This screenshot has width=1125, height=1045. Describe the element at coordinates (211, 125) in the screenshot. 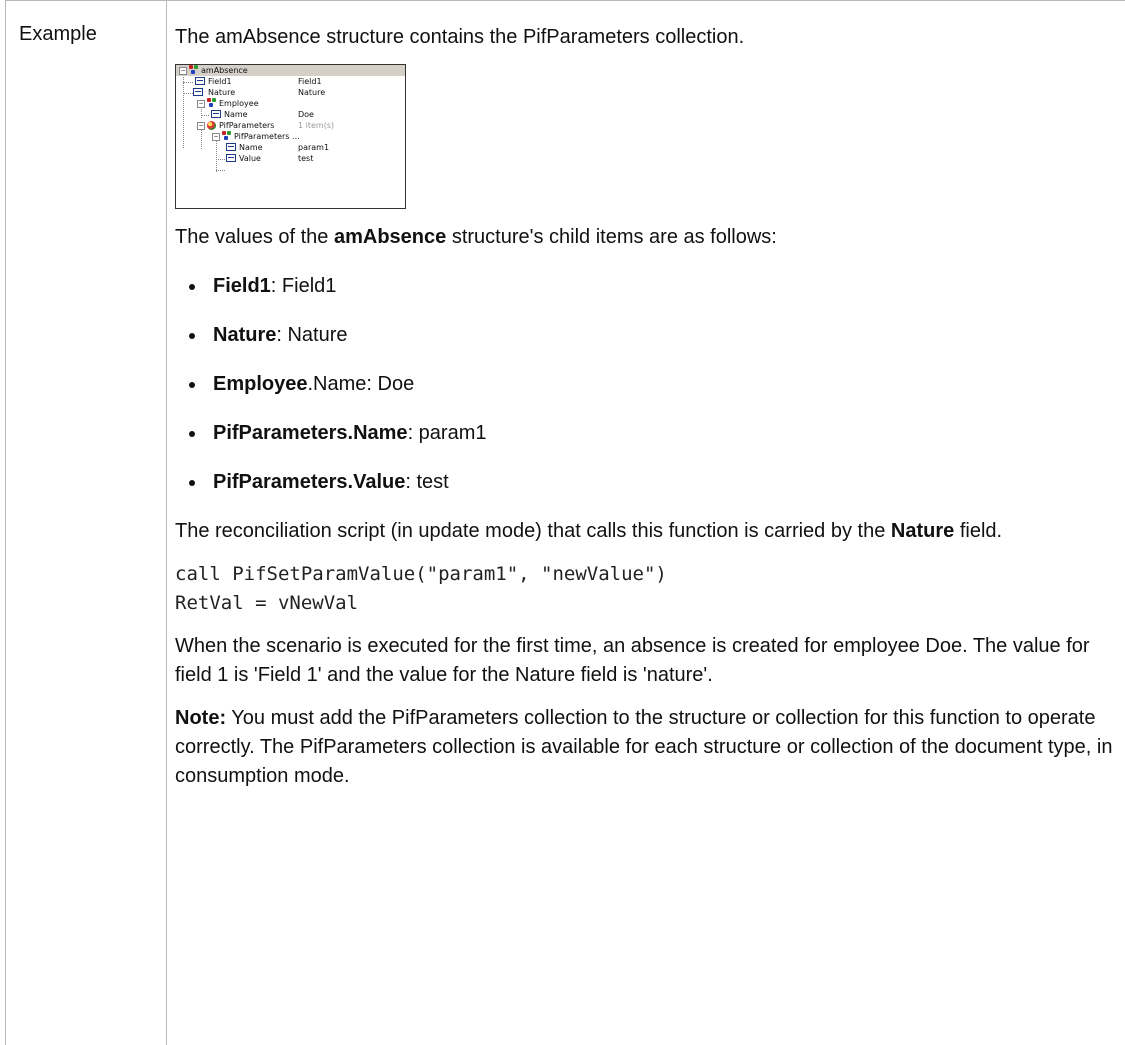

I see `collection-icon` at that location.